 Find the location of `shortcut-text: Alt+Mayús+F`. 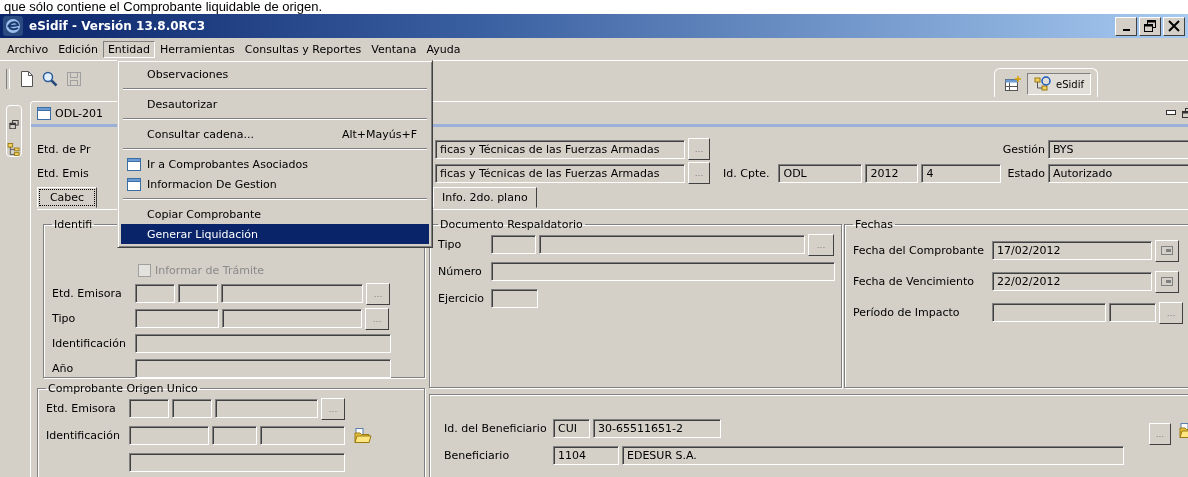

shortcut-text: Alt+Mayús+F is located at coordinates (379, 134).